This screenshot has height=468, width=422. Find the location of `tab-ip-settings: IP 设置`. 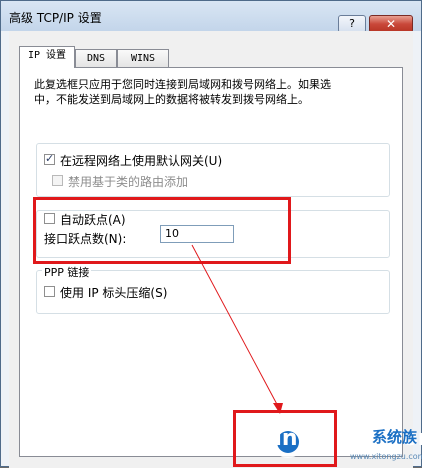

tab-ip-settings: IP 设置 is located at coordinates (47, 57).